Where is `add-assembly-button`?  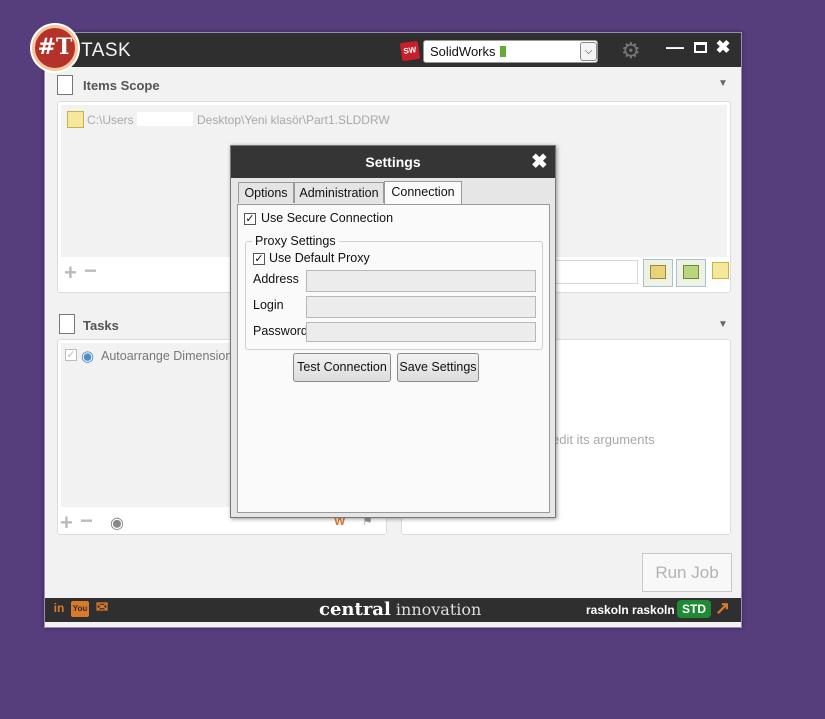
add-assembly-button is located at coordinates (691, 273).